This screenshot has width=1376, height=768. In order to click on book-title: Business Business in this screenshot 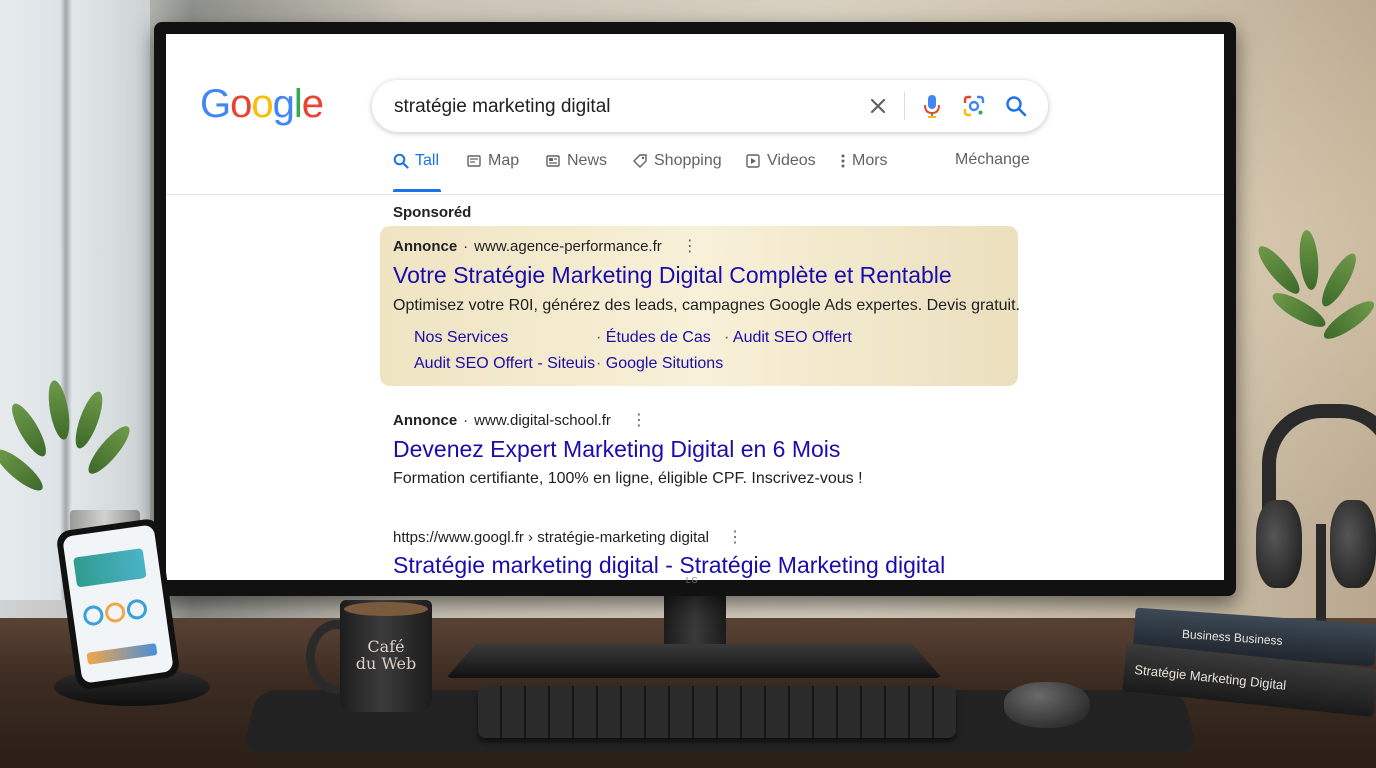, I will do `click(1232, 637)`.